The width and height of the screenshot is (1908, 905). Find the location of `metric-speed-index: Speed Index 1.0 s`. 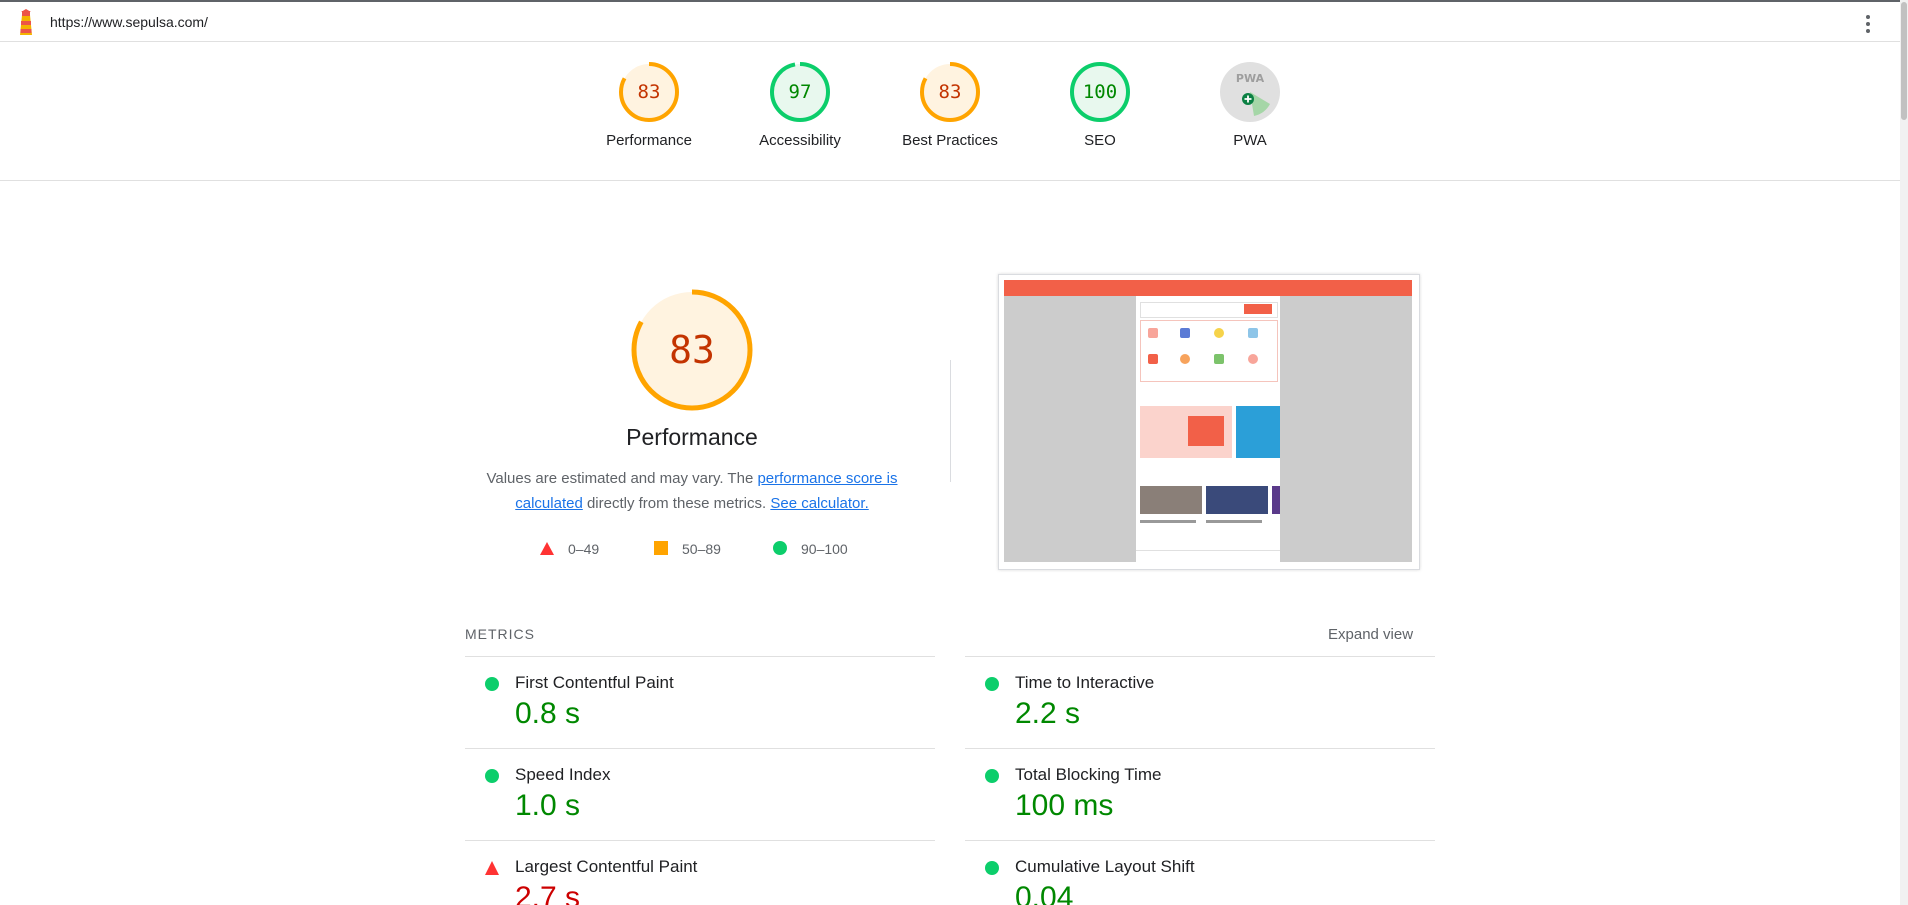

metric-speed-index: Speed Index 1.0 s is located at coordinates (700, 794).